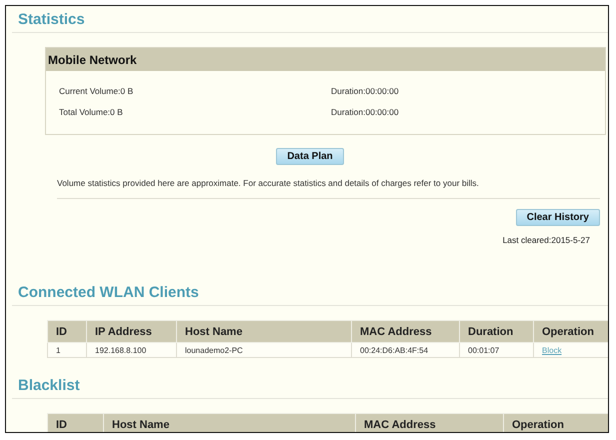  Describe the element at coordinates (497, 350) in the screenshot. I see `table-cell: 00:01:07` at that location.